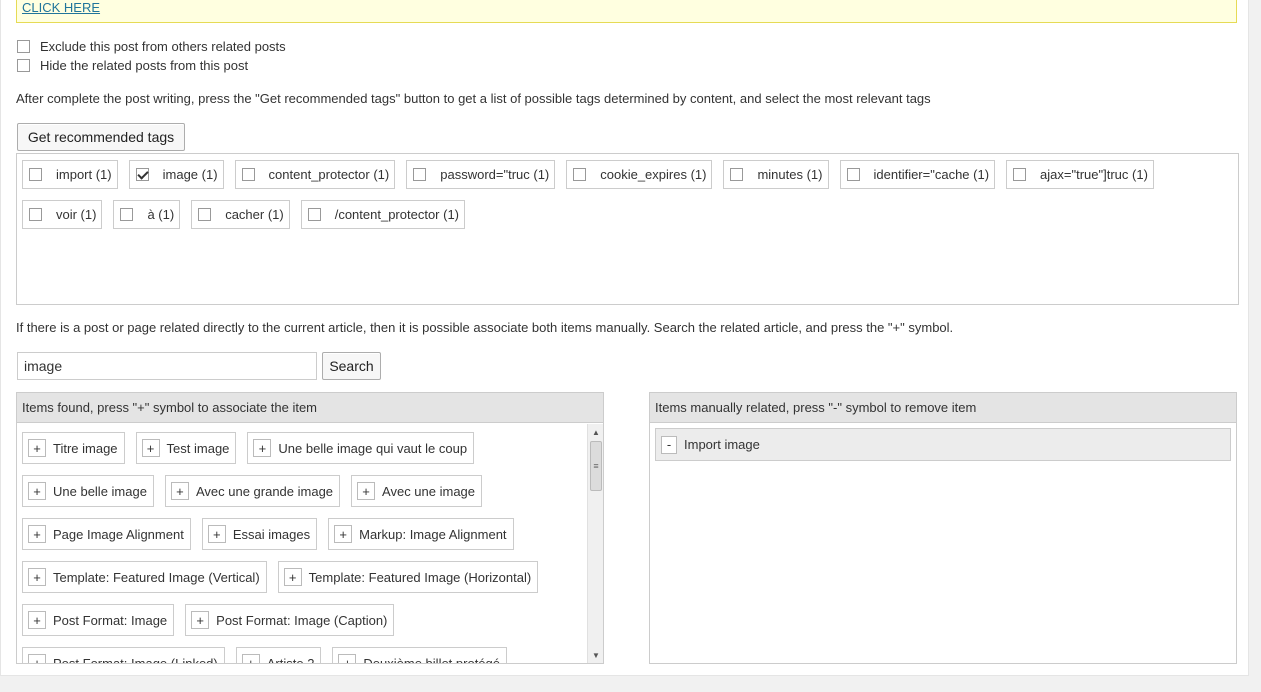  I want to click on tag-item: minutes (1), so click(776, 174).